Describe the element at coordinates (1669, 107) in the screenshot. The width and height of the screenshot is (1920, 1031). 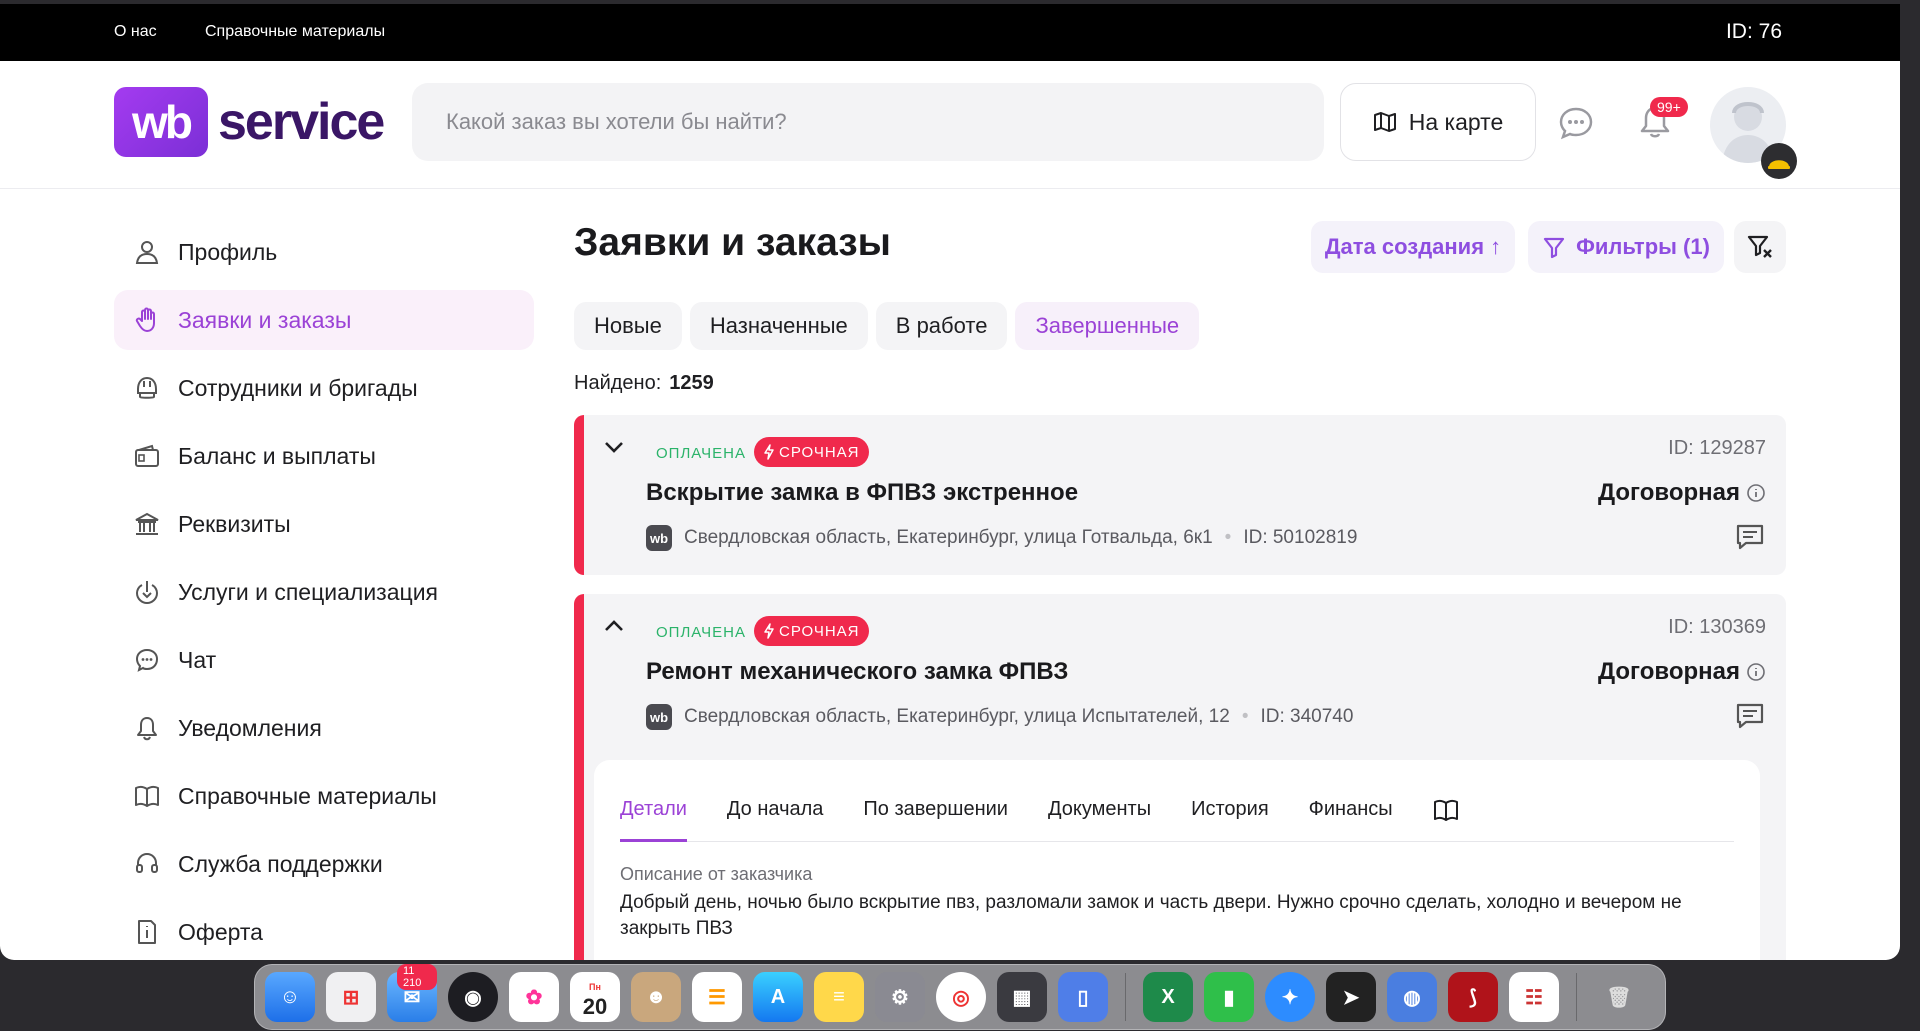
I see `notifications-badge: 99+` at that location.